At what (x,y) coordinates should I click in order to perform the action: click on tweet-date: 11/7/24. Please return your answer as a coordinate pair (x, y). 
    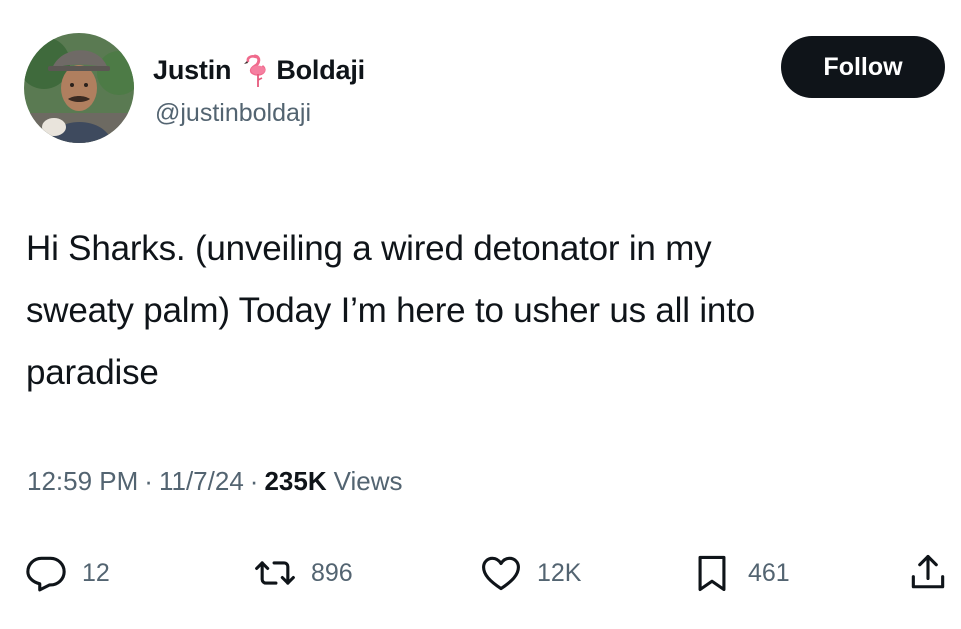
    Looking at the image, I should click on (201, 481).